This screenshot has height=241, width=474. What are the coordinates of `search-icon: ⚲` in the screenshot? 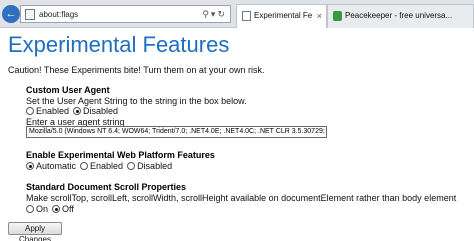 It's located at (206, 14).